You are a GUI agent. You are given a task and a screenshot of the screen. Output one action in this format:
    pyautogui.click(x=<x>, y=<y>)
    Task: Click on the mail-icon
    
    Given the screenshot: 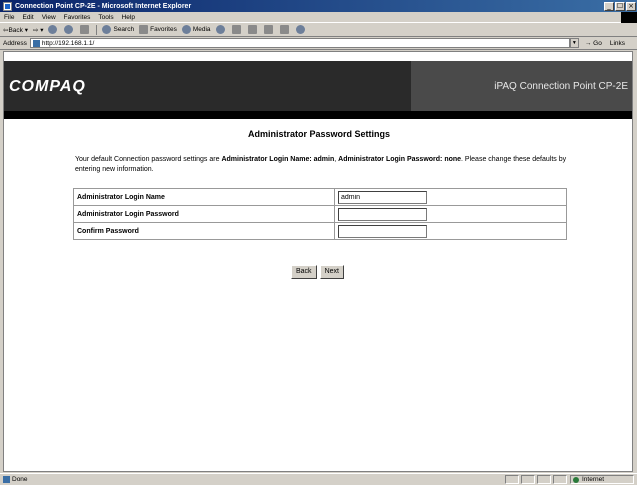 What is the action you would take?
    pyautogui.click(x=236, y=29)
    